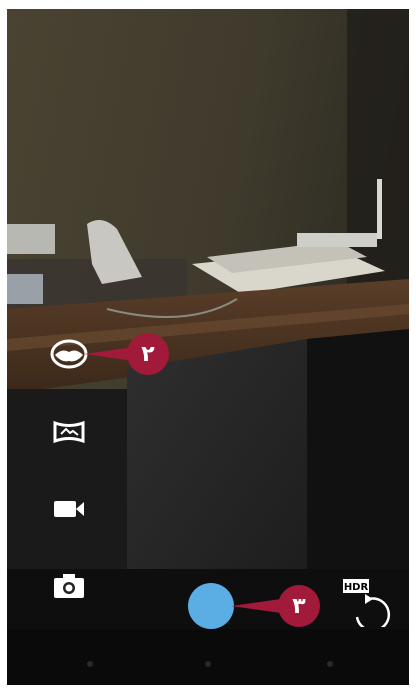  Describe the element at coordinates (367, 605) in the screenshot. I see `hdr-toggle-icon: HDR` at that location.